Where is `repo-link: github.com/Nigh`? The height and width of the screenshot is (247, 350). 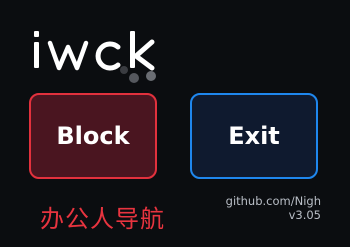 repo-link: github.com/Nigh is located at coordinates (273, 201).